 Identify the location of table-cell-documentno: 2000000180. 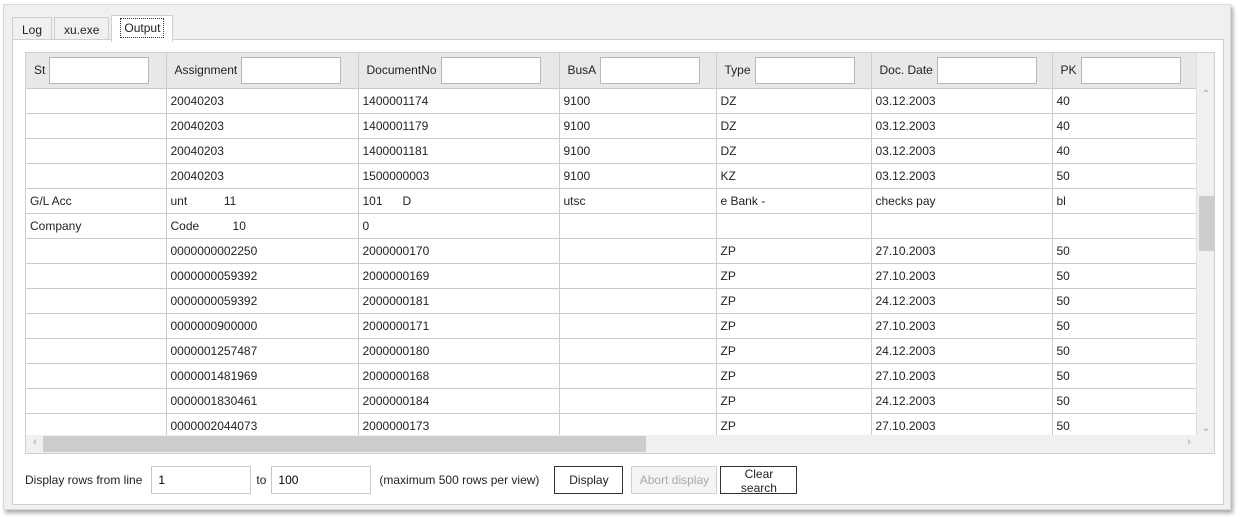
(459, 351).